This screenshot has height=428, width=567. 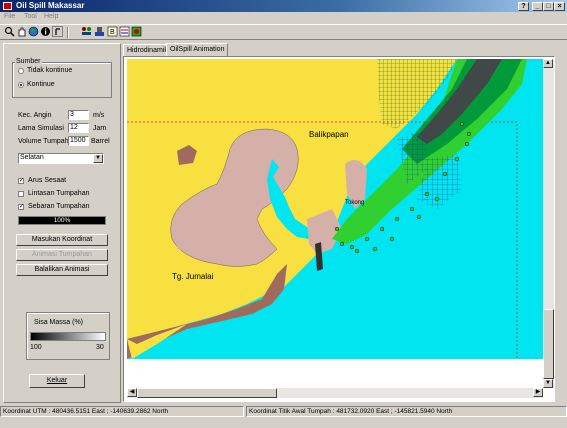 What do you see at coordinates (59, 206) in the screenshot?
I see `check-sebaran-tumpahan-label: Sebaran Tumpahan` at bounding box center [59, 206].